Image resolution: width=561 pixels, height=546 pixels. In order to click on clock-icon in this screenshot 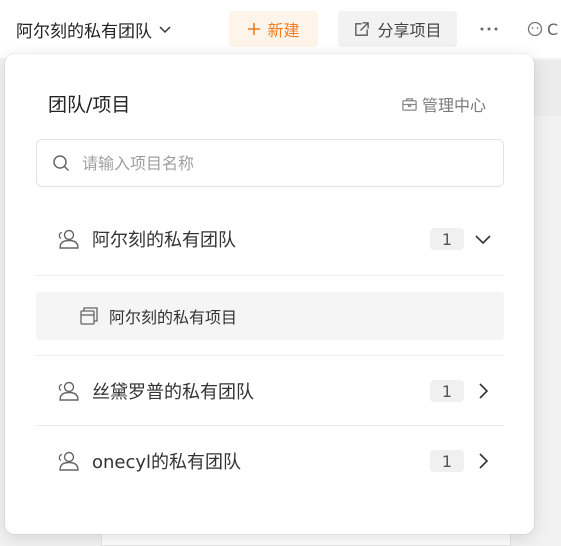, I will do `click(535, 29)`.